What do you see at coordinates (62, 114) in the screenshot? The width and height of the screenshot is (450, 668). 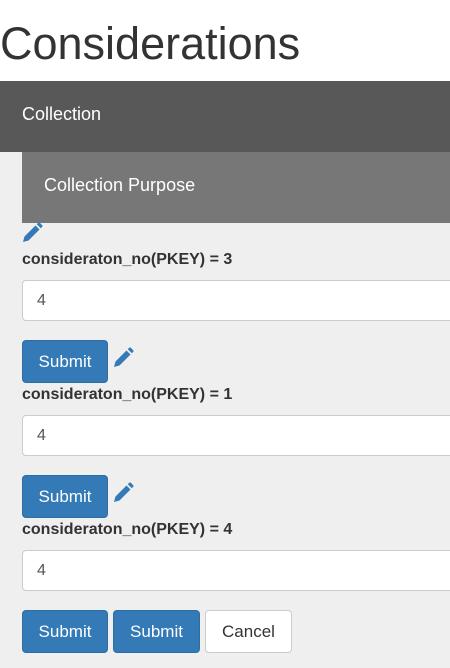 I see `collection-label: Collection` at bounding box center [62, 114].